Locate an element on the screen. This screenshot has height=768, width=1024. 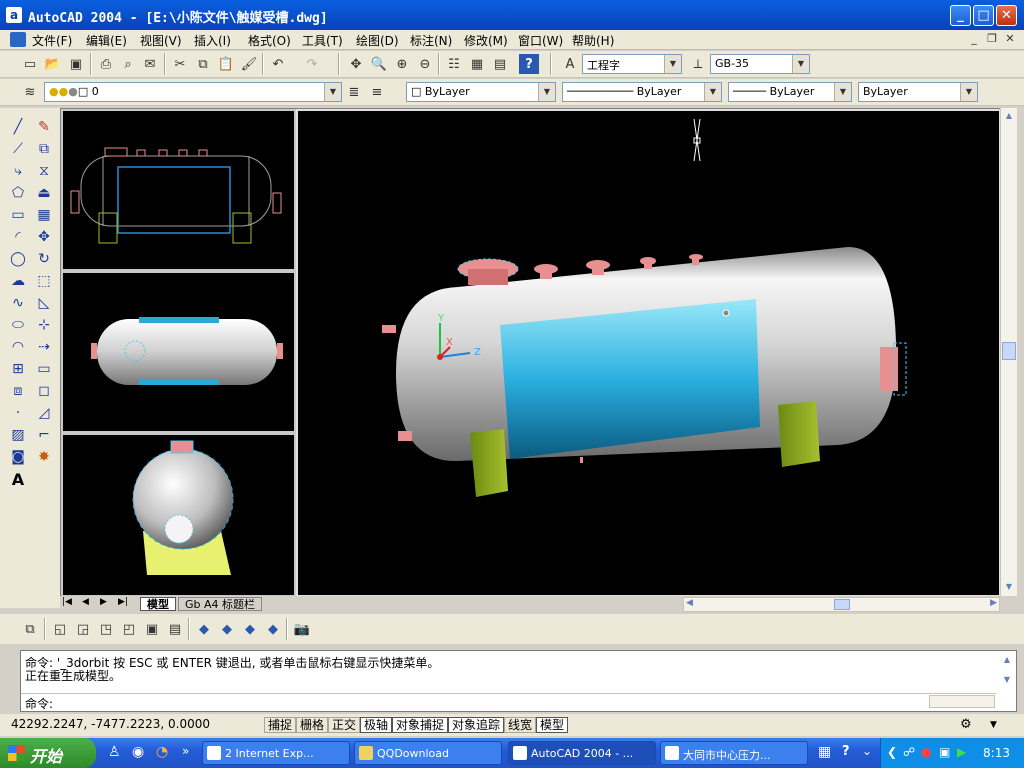
fillet-icon: ⌐ is located at coordinates (44, 435).